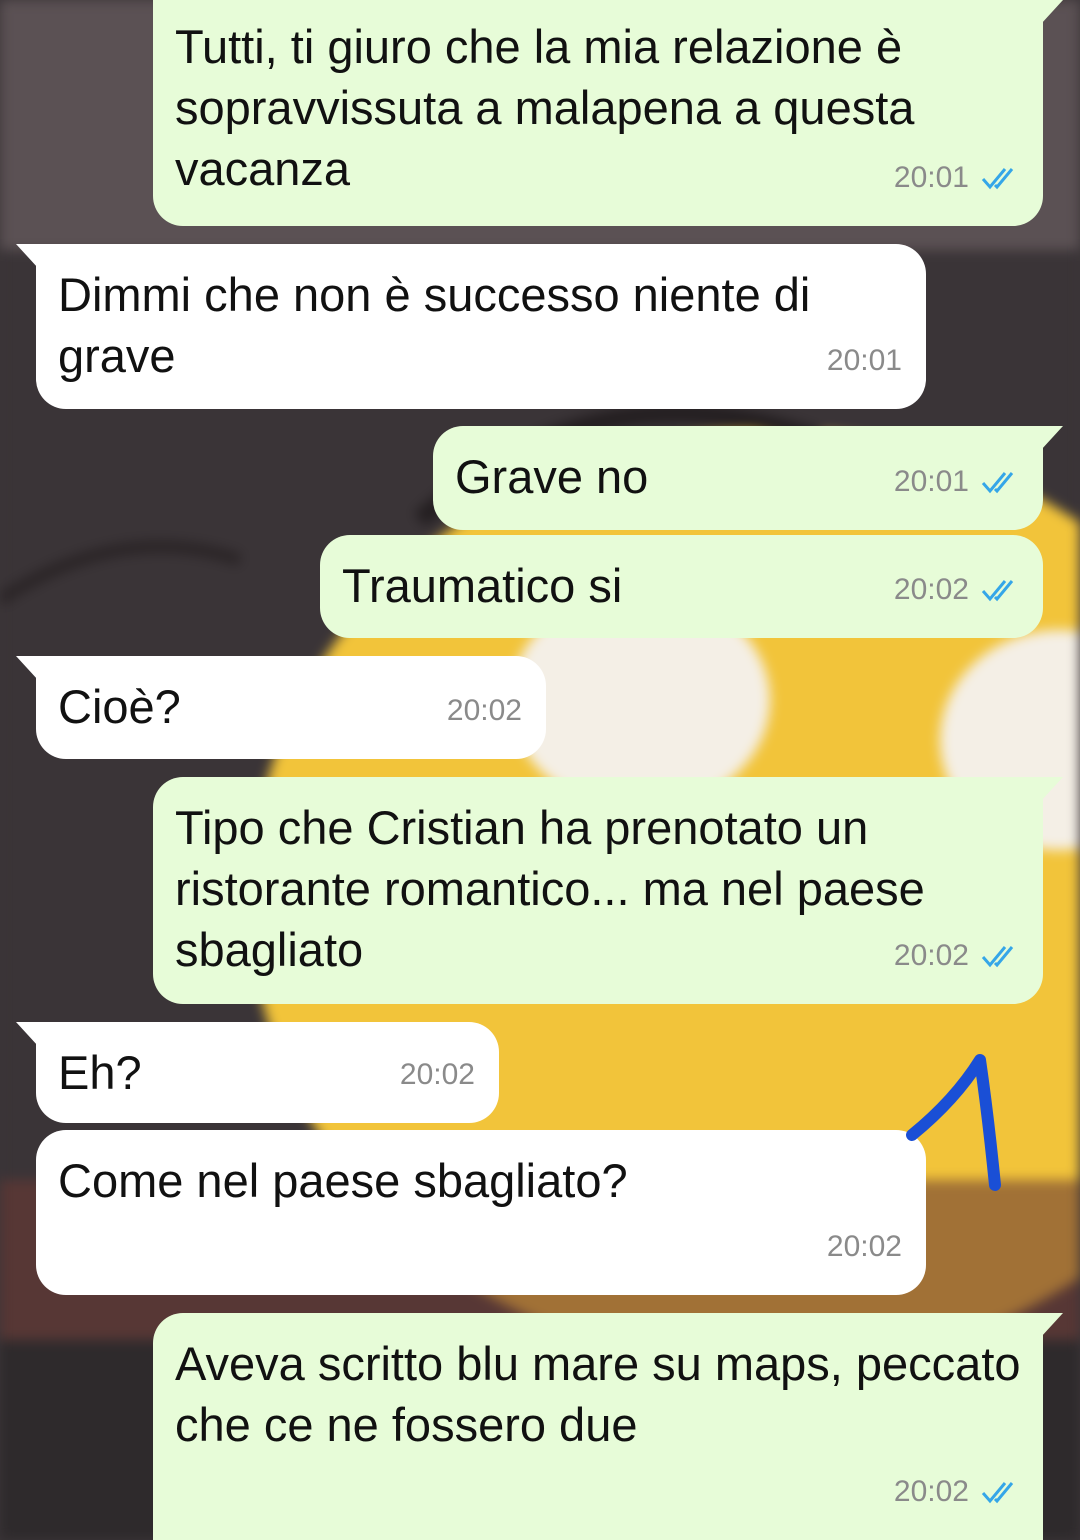  What do you see at coordinates (481, 1212) in the screenshot?
I see `message-bubble-incoming: Come nel paese sbagliato? 20:02` at bounding box center [481, 1212].